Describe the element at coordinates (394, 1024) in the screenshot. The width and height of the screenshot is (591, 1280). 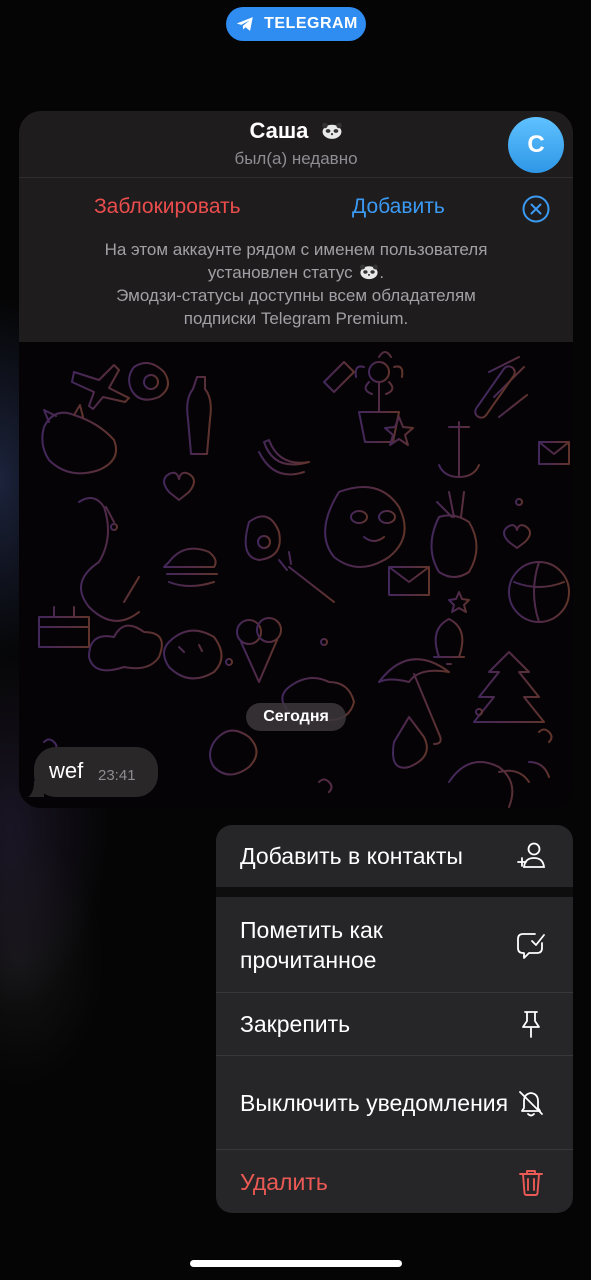
I see `menu-item-pin: Закрепить` at that location.